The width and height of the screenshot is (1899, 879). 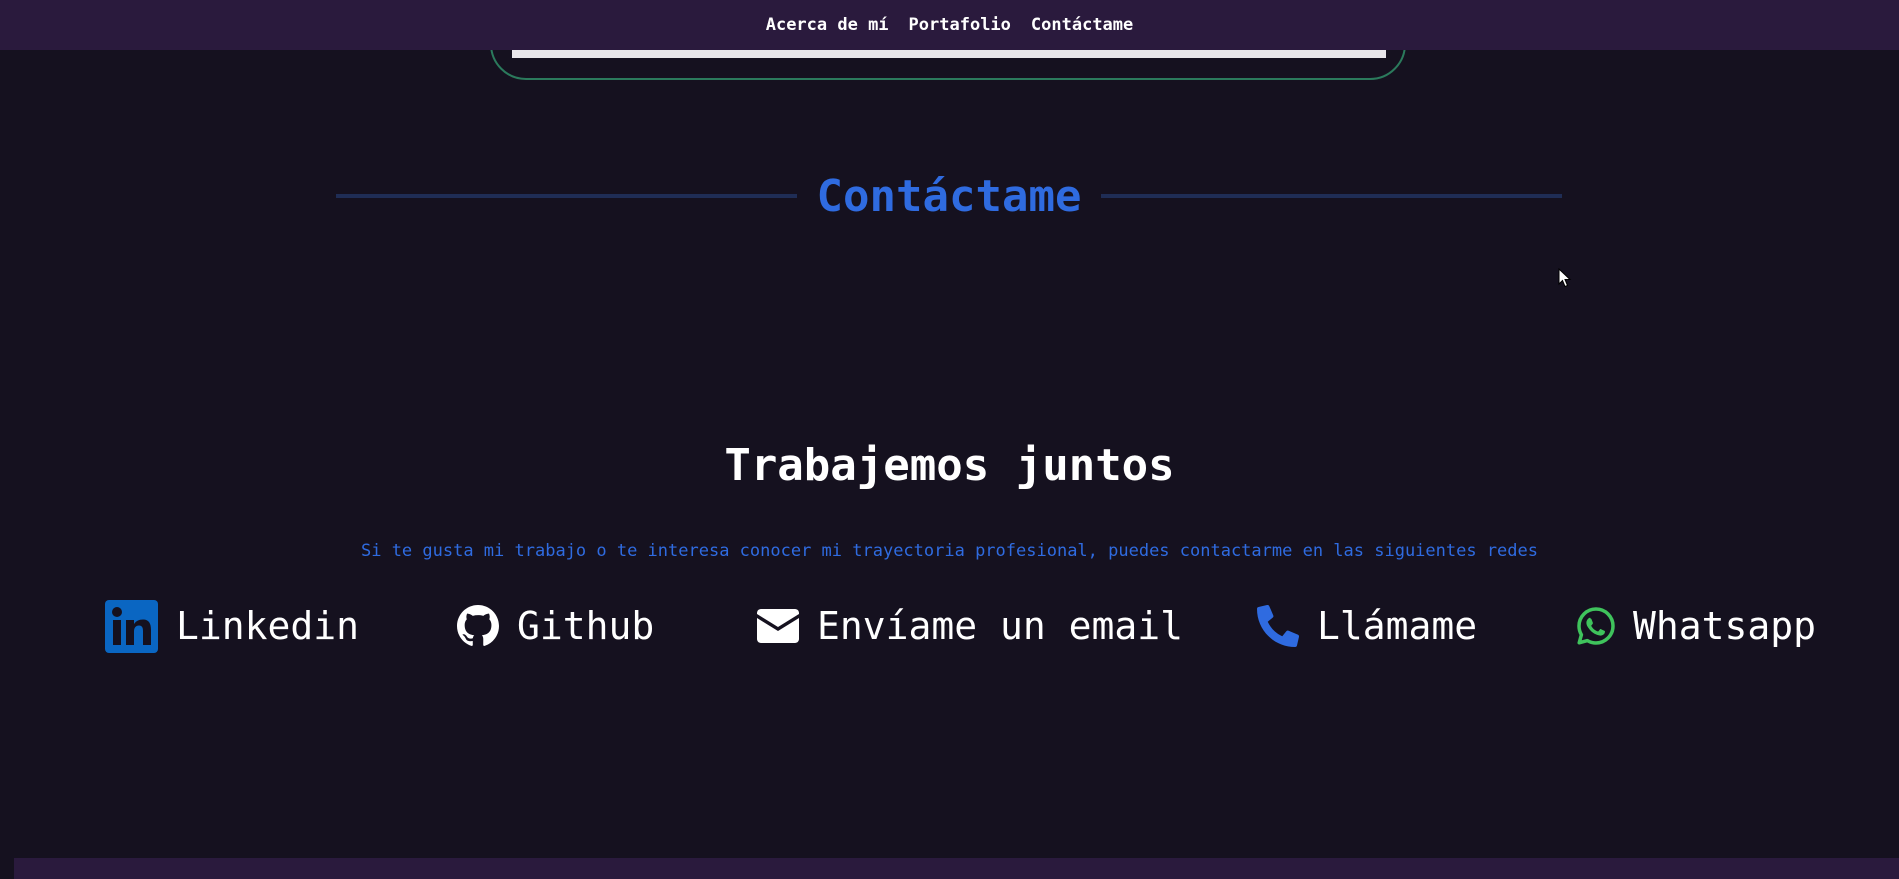 What do you see at coordinates (1725, 626) in the screenshot?
I see `contact-label-whatsapp: Whatsapp` at bounding box center [1725, 626].